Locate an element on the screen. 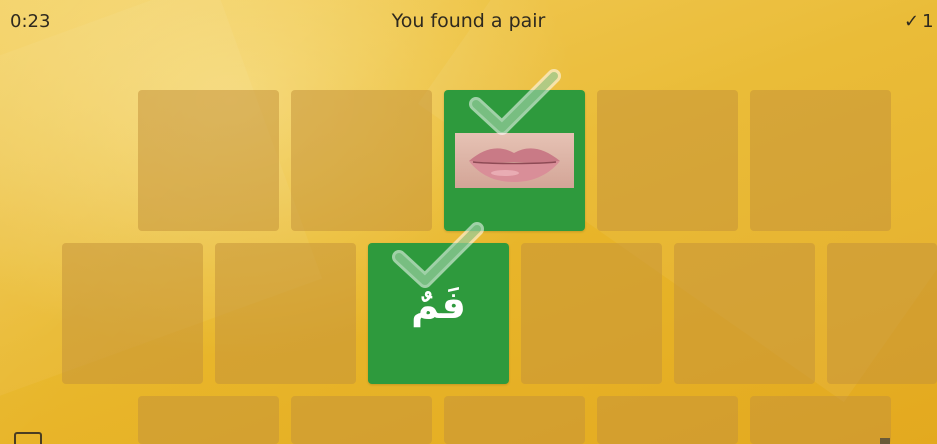  score-counter: ✓ 1 is located at coordinates (919, 21).